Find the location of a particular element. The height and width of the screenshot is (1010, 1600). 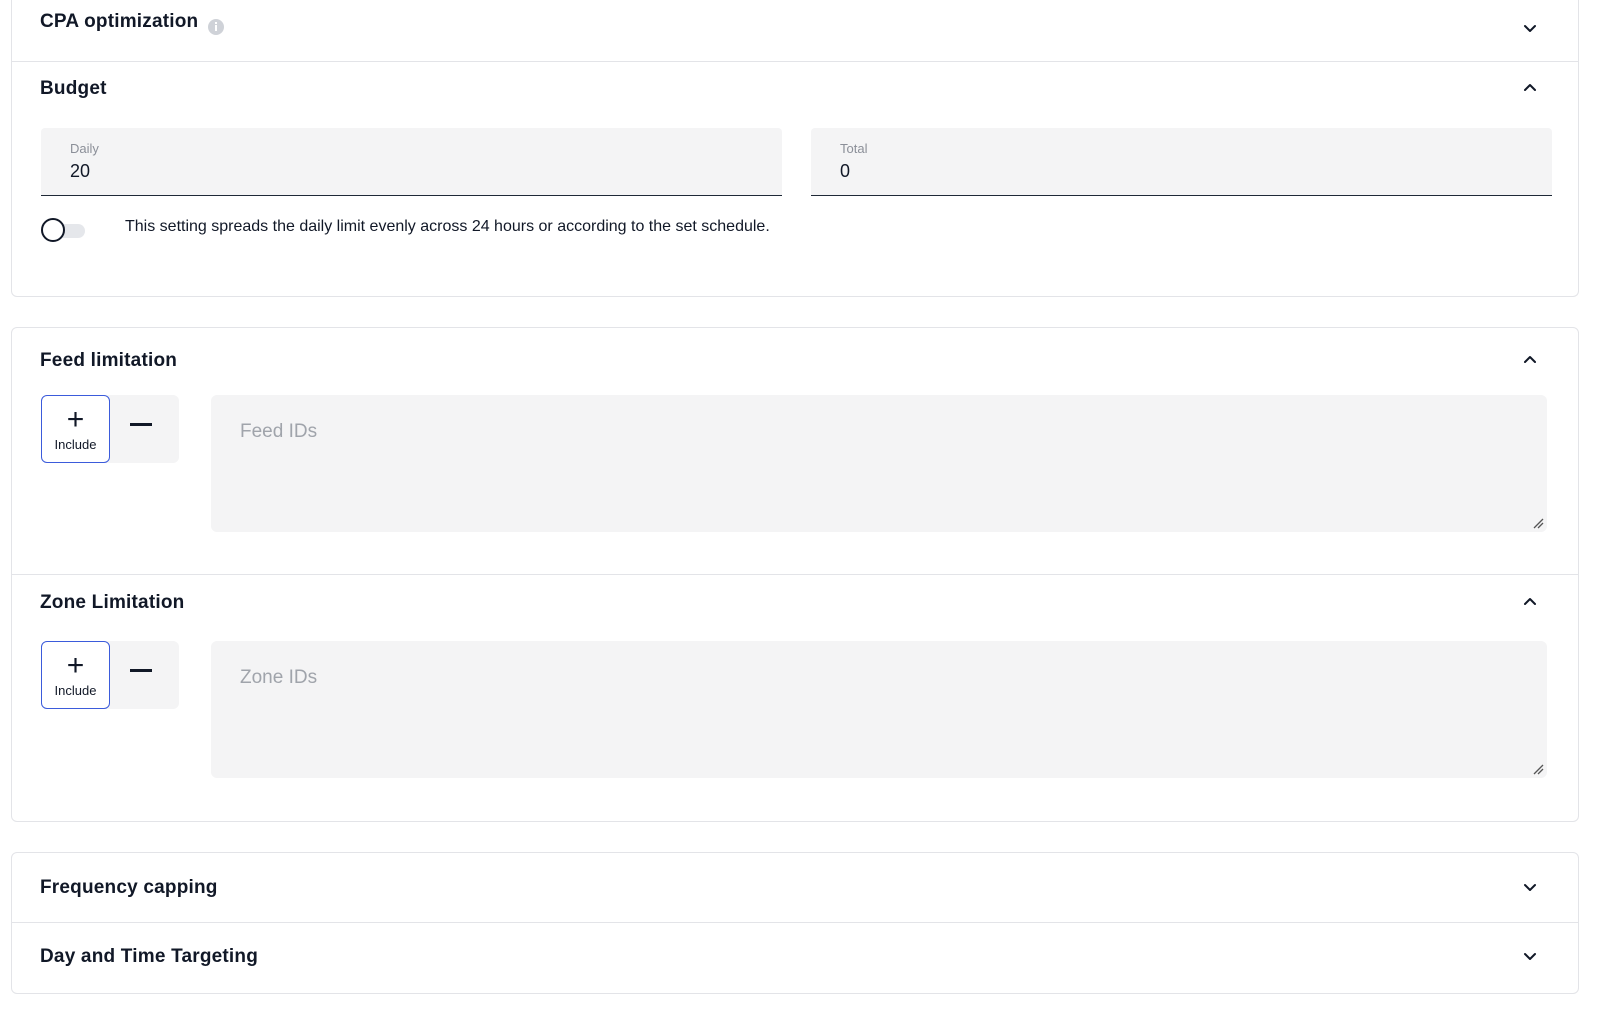

zone-ids-textarea: Zone IDs is located at coordinates (879, 709).